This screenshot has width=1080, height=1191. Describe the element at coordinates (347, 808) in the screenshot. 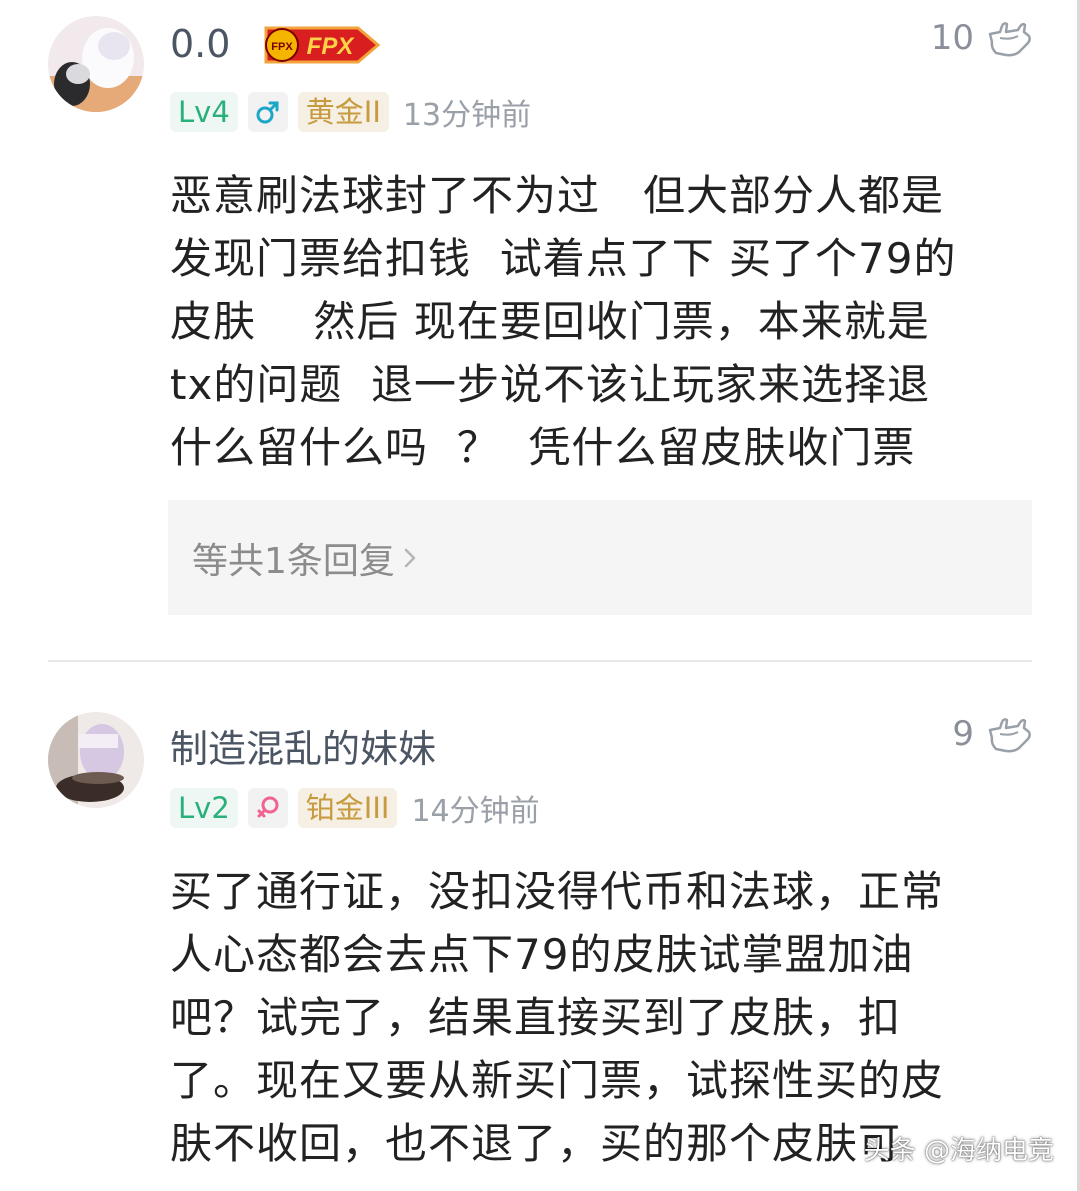

I see `rank-badge: 铂金III` at that location.